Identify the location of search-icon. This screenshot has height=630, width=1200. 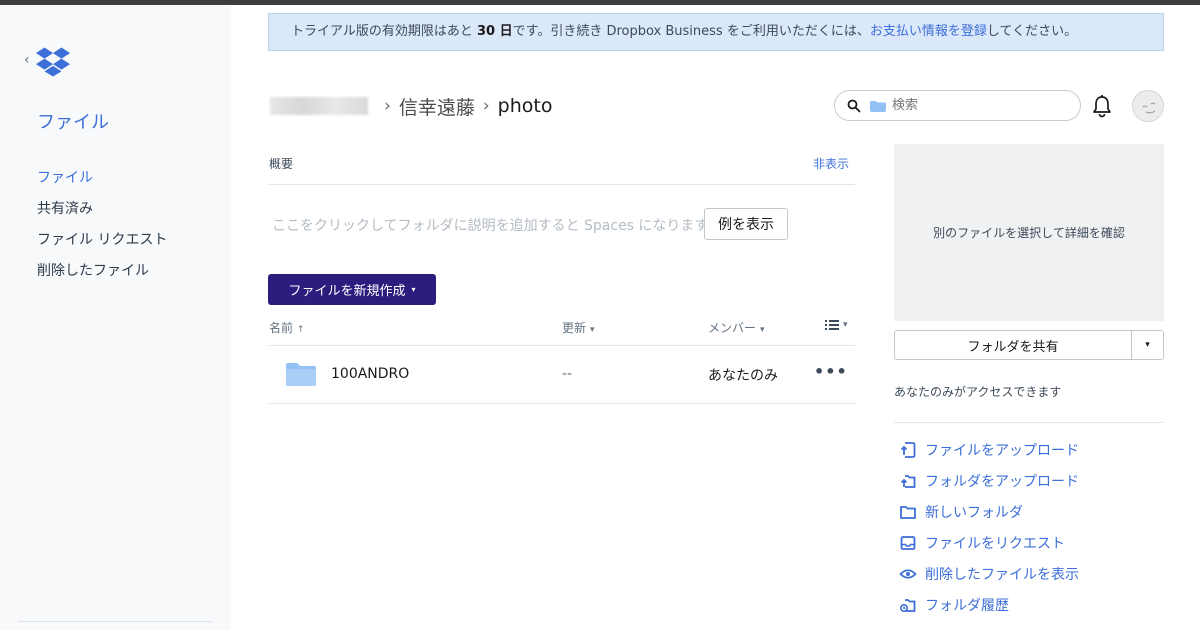
(854, 105).